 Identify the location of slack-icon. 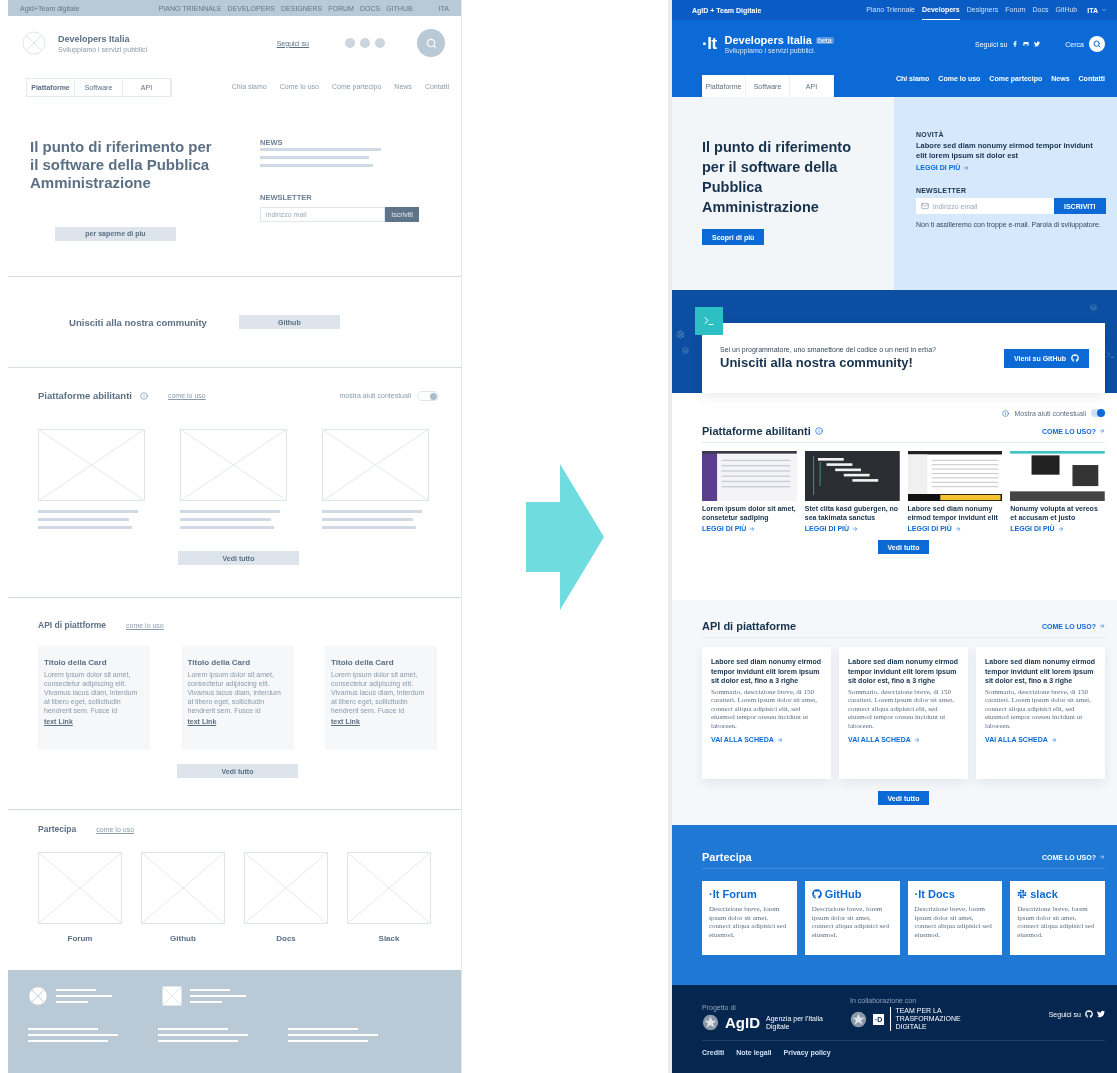
(1022, 894).